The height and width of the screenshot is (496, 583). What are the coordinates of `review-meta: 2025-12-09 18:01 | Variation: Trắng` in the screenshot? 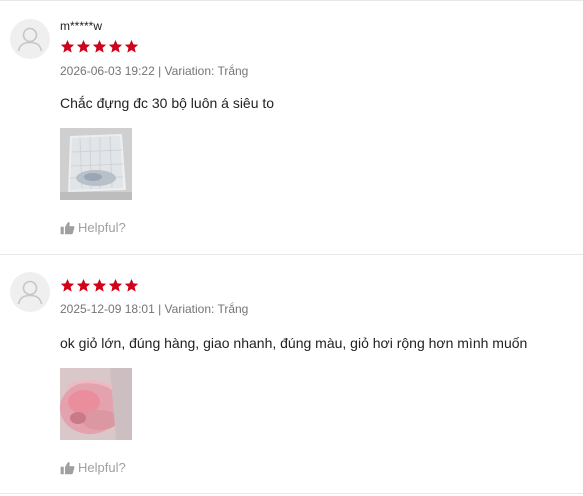 It's located at (154, 309).